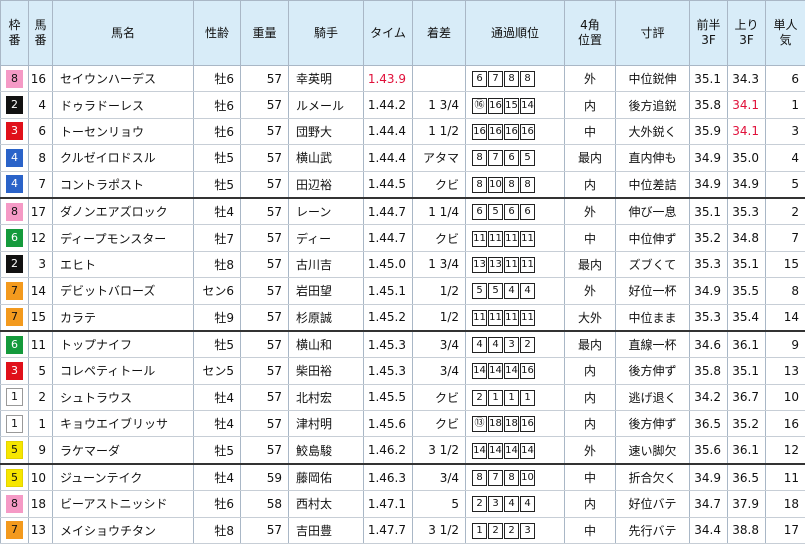 Image resolution: width=805 pixels, height=544 pixels. I want to click on umaban-cell: 8, so click(41, 158).